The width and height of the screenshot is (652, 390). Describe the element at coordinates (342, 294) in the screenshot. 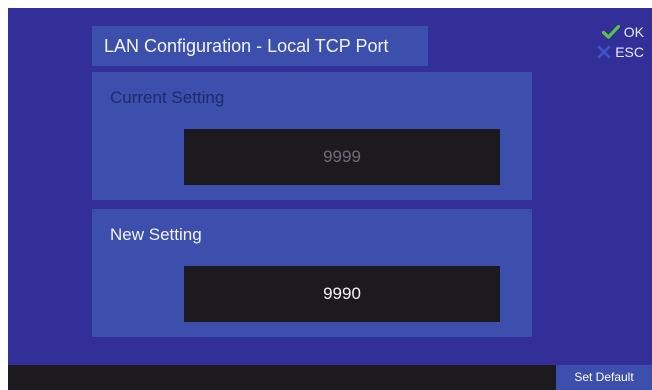

I see `new-setting-input: 9990` at that location.